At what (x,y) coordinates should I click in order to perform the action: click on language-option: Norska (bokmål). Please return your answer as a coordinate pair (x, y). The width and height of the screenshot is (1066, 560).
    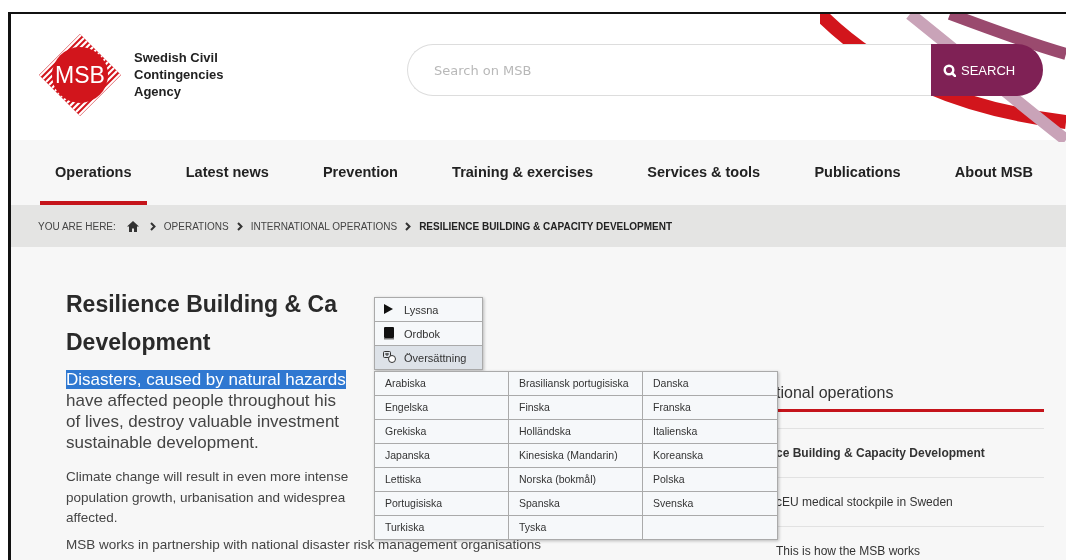
    Looking at the image, I should click on (576, 480).